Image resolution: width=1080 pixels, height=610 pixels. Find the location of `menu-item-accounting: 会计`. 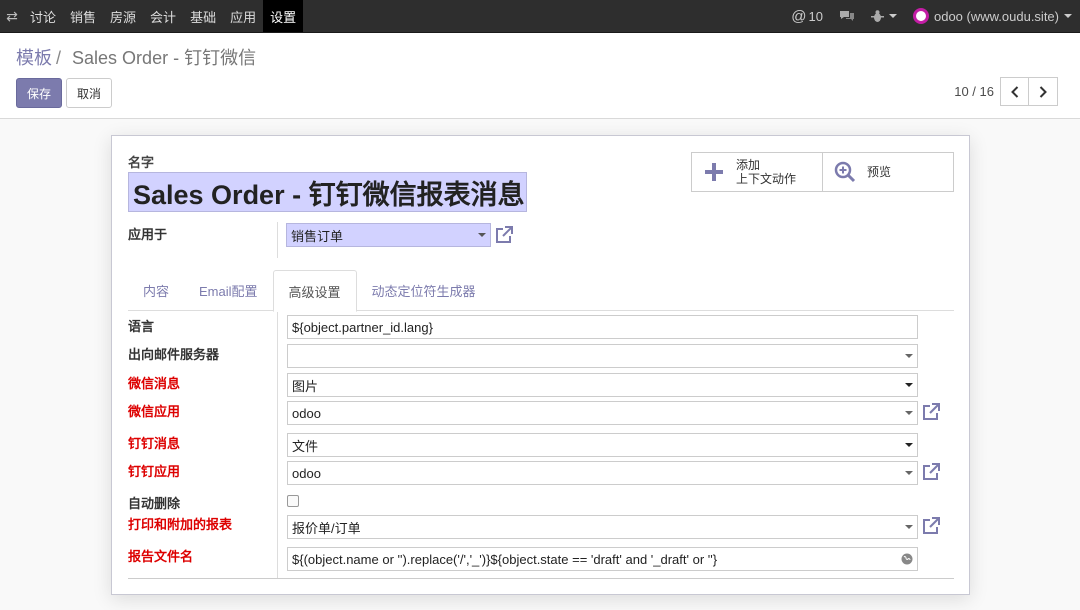

menu-item-accounting: 会计 is located at coordinates (163, 16).